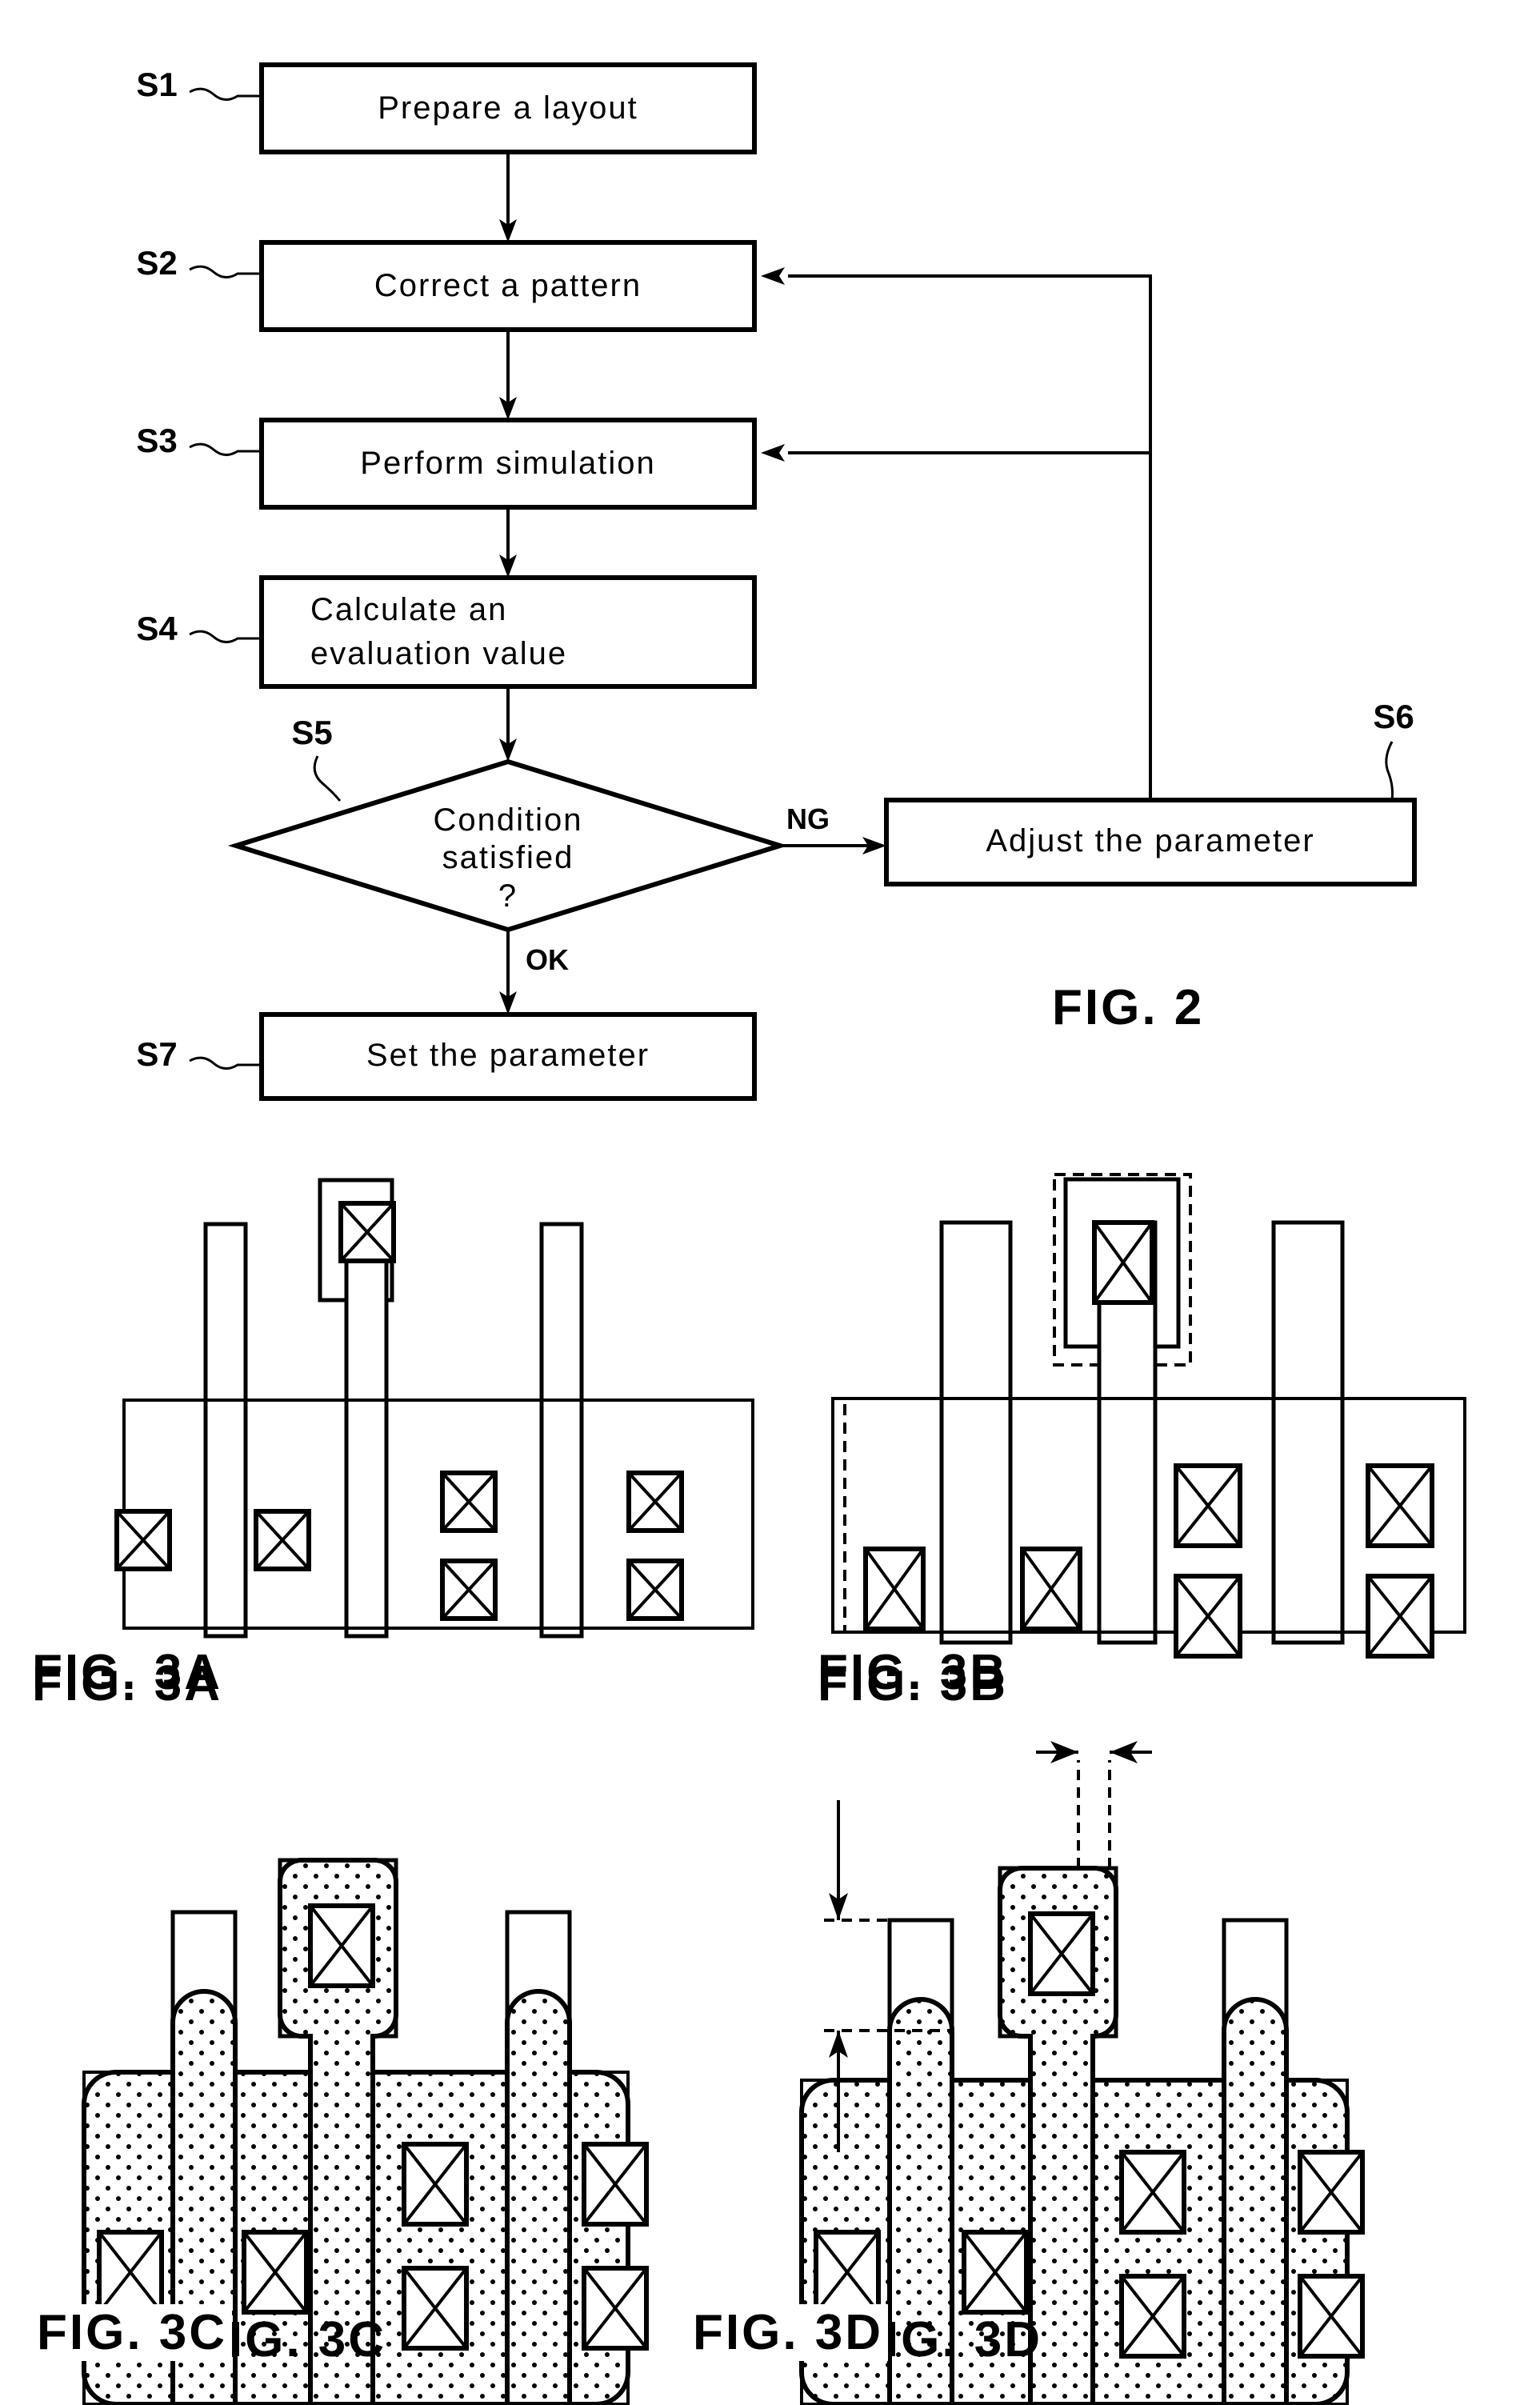  What do you see at coordinates (327, 778) in the screenshot?
I see `flow-decision-s5-leader` at bounding box center [327, 778].